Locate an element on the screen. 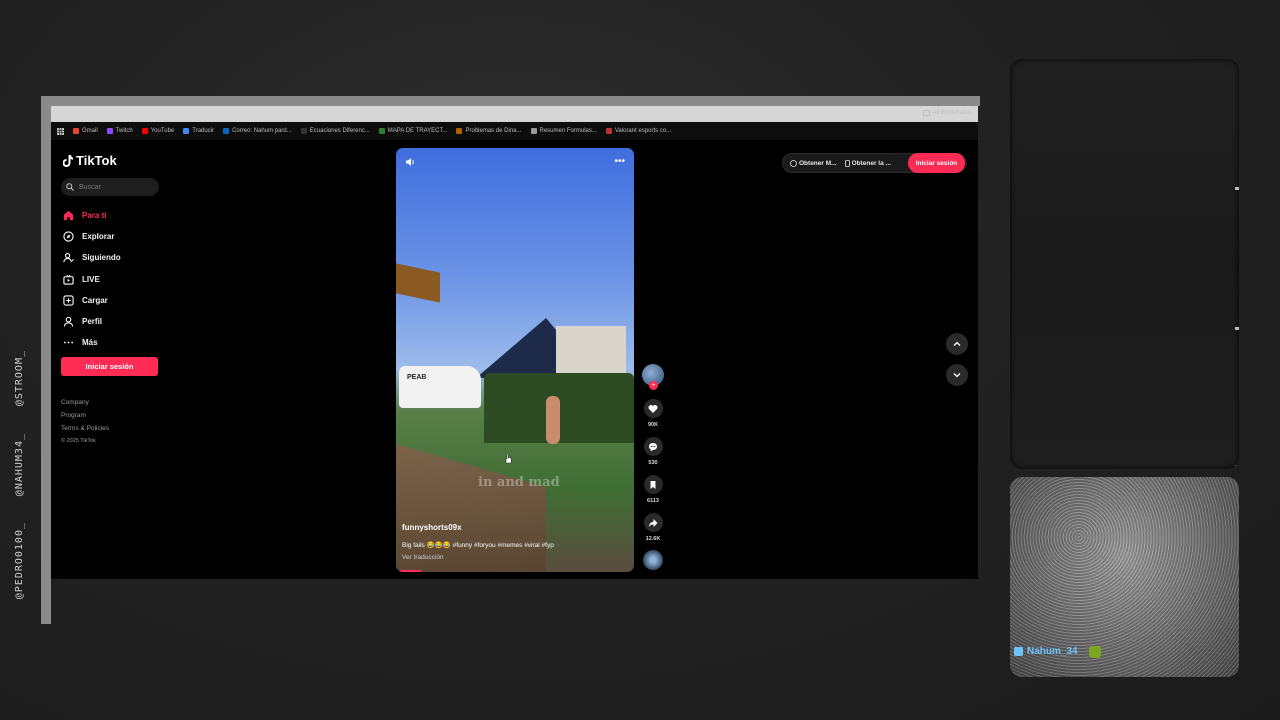 The width and height of the screenshot is (1280, 720). sidebar-item-para-ti: Para ti is located at coordinates (92, 215).